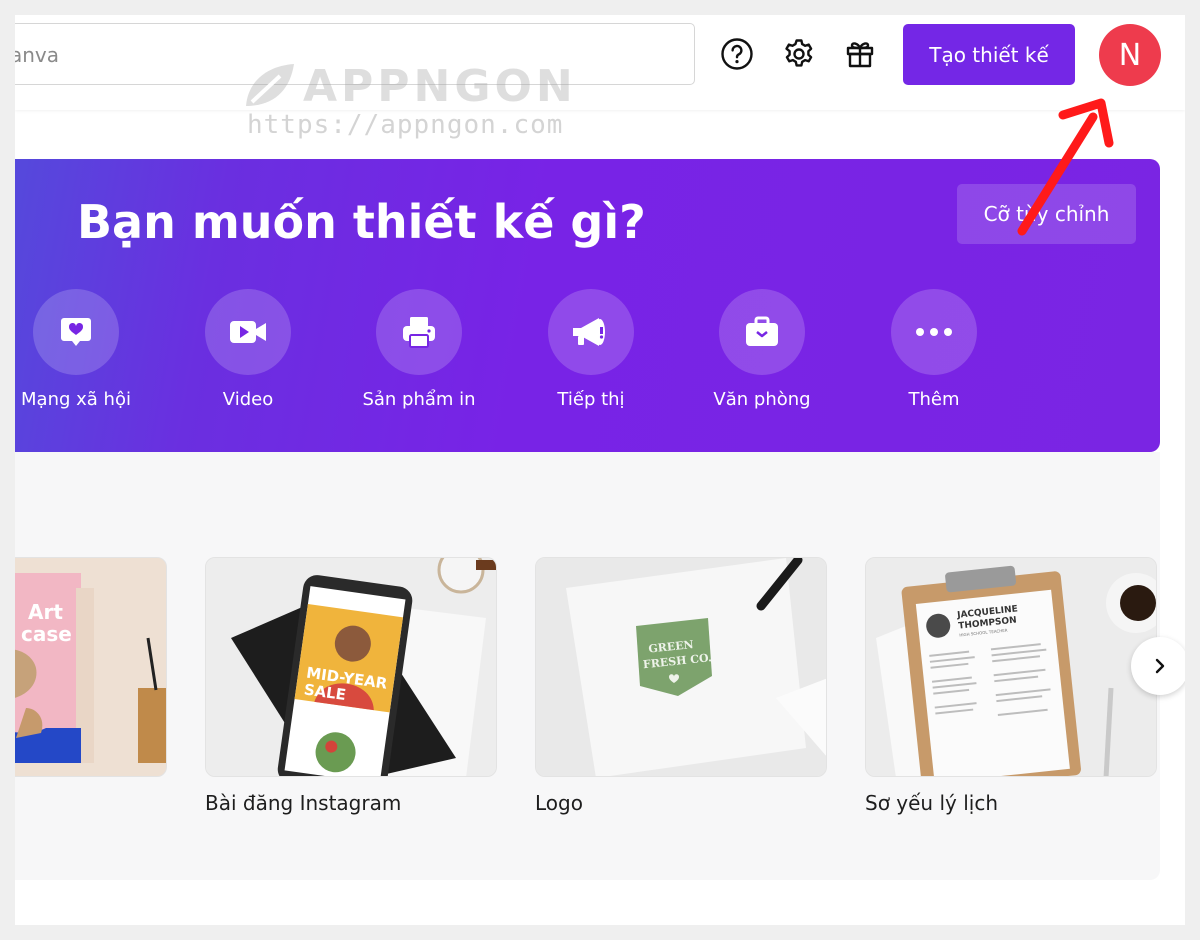 This screenshot has height=940, width=1200. I want to click on top-bar: Canva, so click(600, 62).